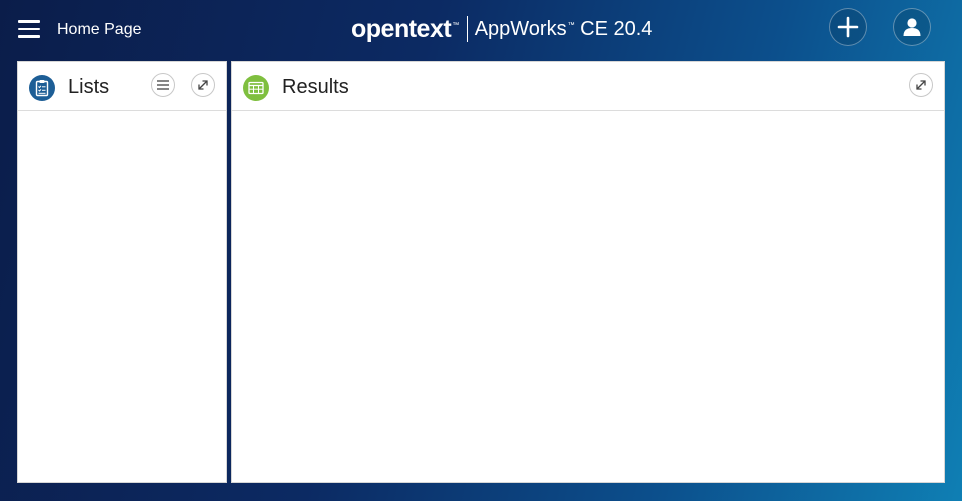  I want to click on lists-menu-button, so click(163, 85).